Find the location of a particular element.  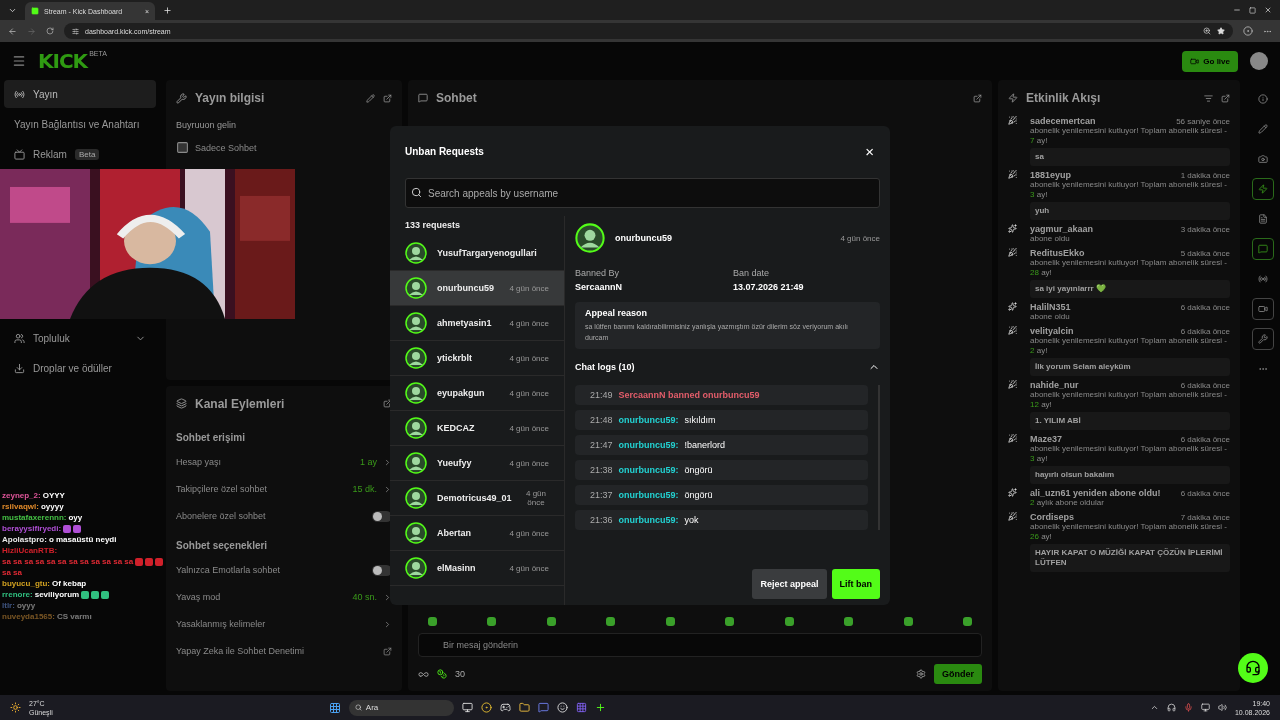

category-name: Sadece Sohbet is located at coordinates (226, 147).